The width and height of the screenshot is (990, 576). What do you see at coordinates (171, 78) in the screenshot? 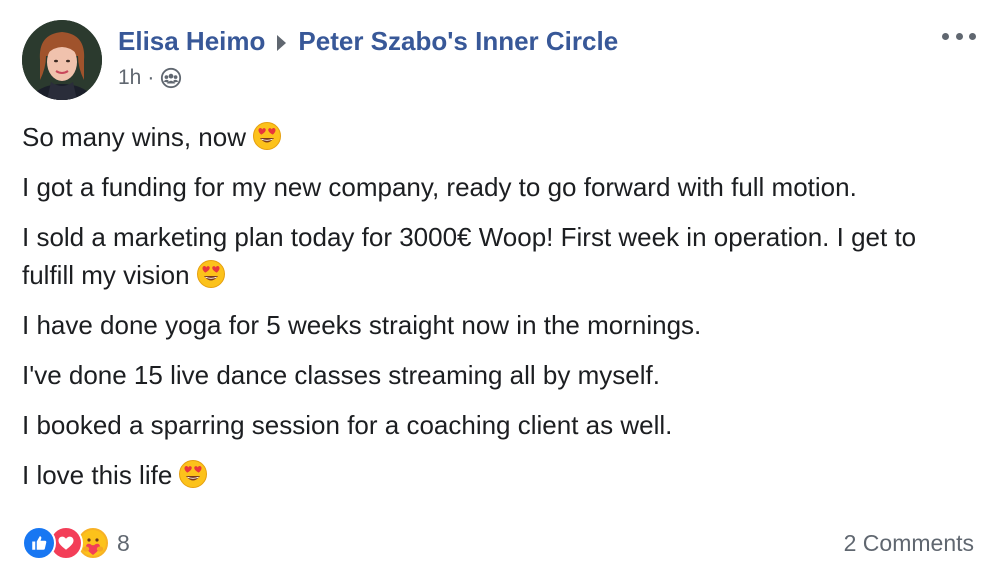
I see `group-icon` at bounding box center [171, 78].